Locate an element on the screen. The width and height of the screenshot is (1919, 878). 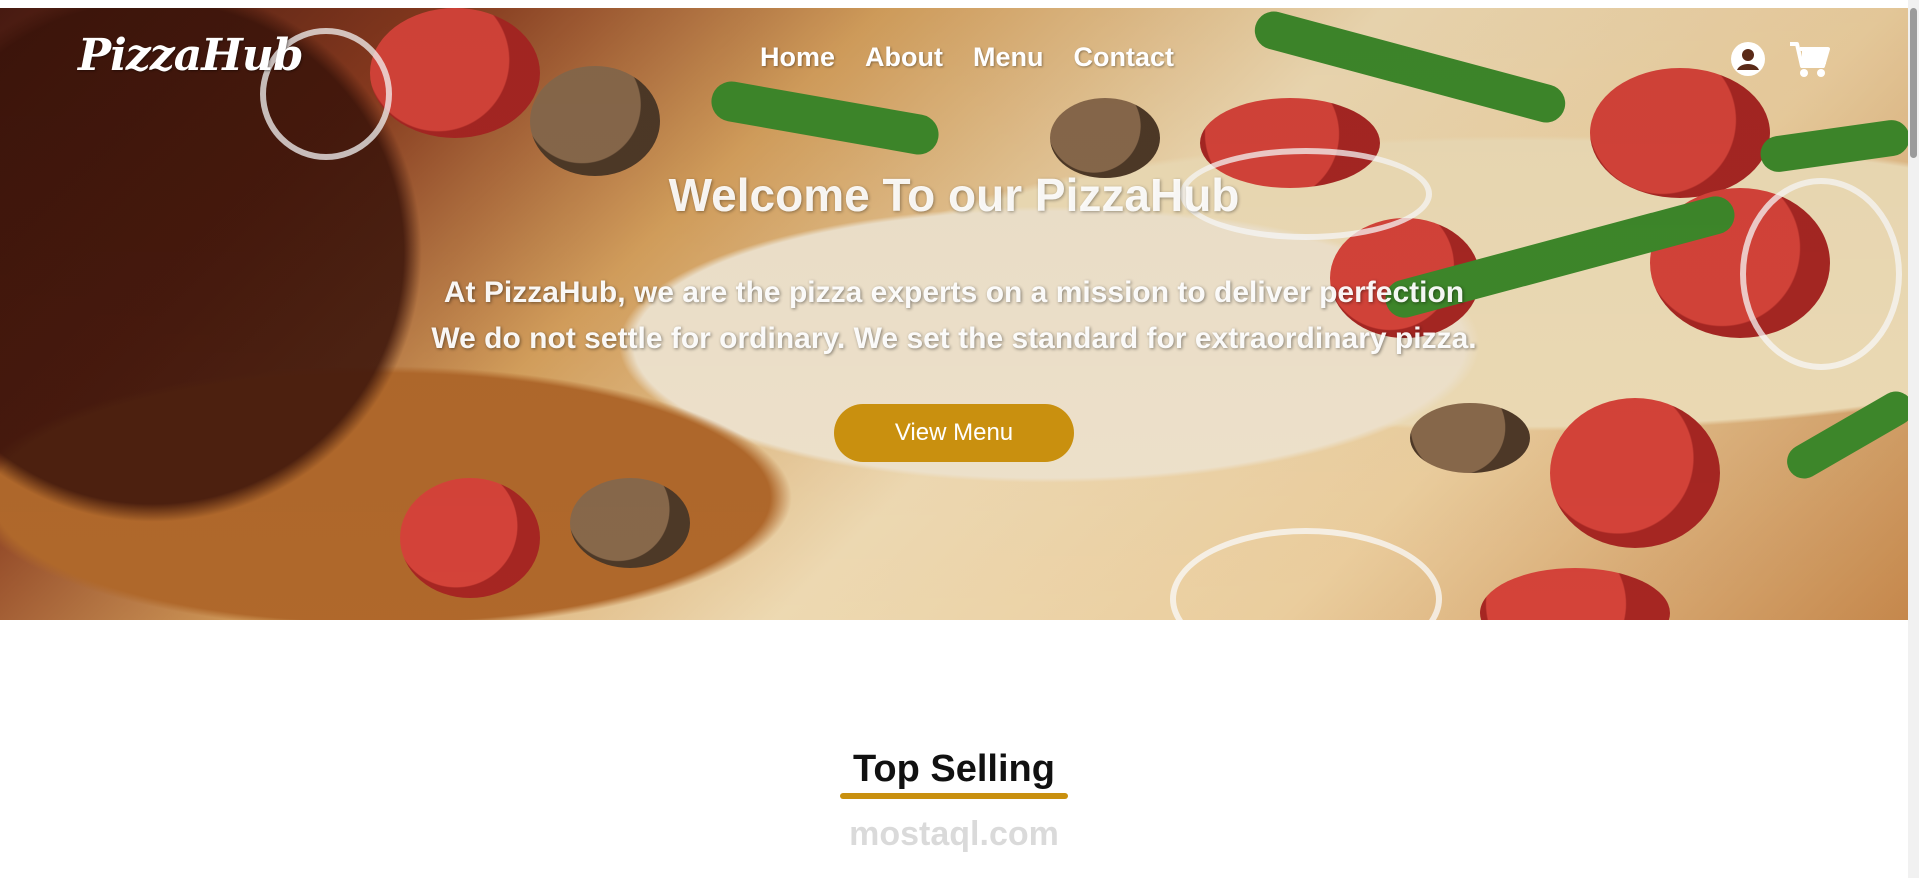
watermark-text: mostaql.com is located at coordinates (954, 834).